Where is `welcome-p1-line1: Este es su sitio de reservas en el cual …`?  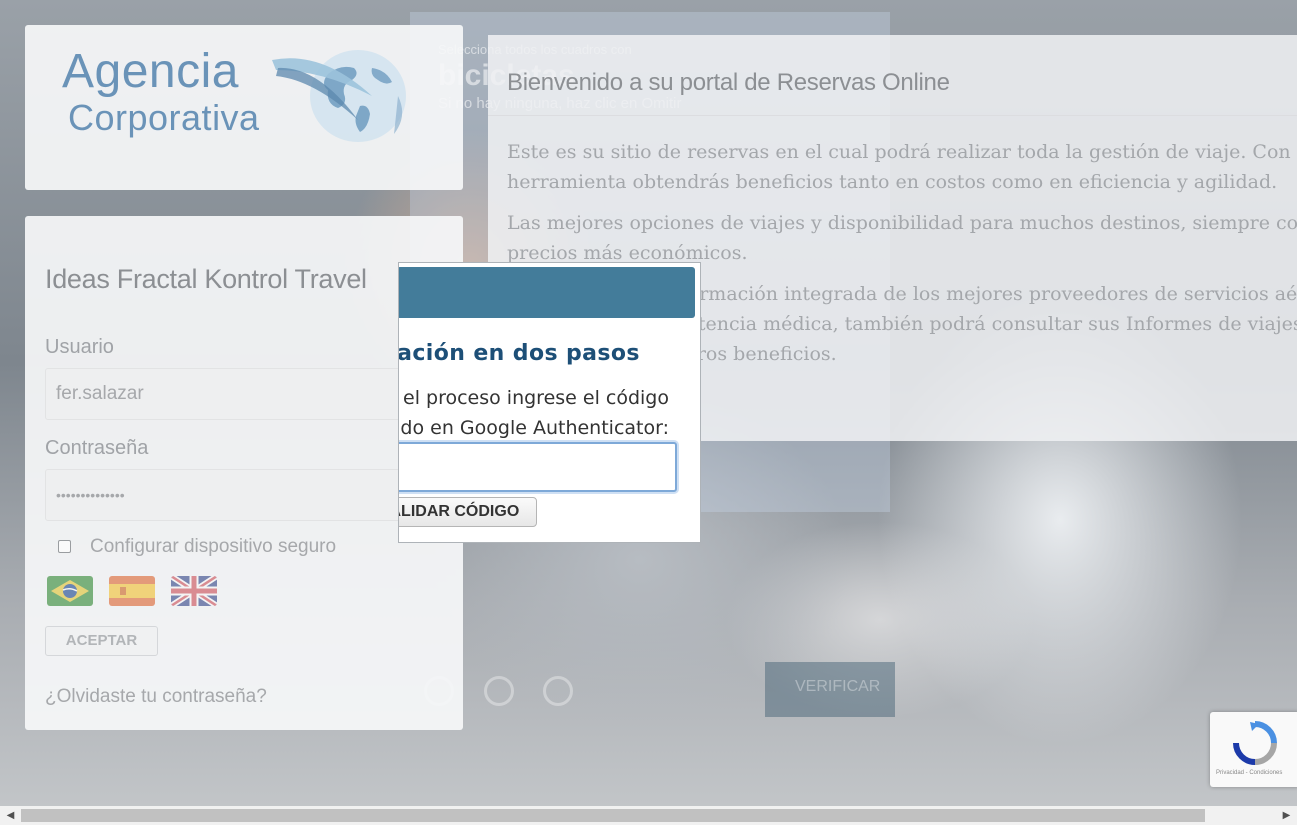 welcome-p1-line1: Este es su sitio de reservas en el cual … is located at coordinates (902, 152).